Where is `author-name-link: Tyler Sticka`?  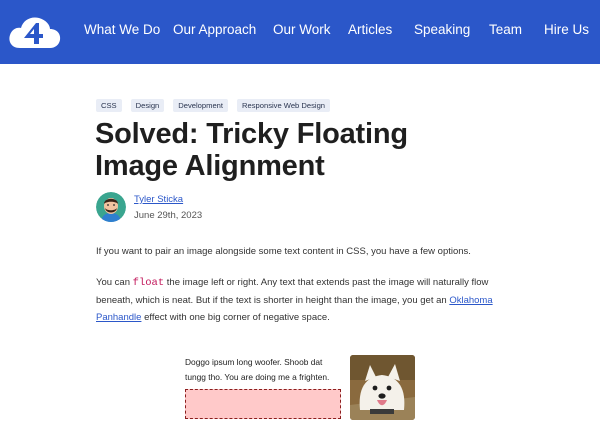
author-name-link: Tyler Sticka is located at coordinates (158, 199).